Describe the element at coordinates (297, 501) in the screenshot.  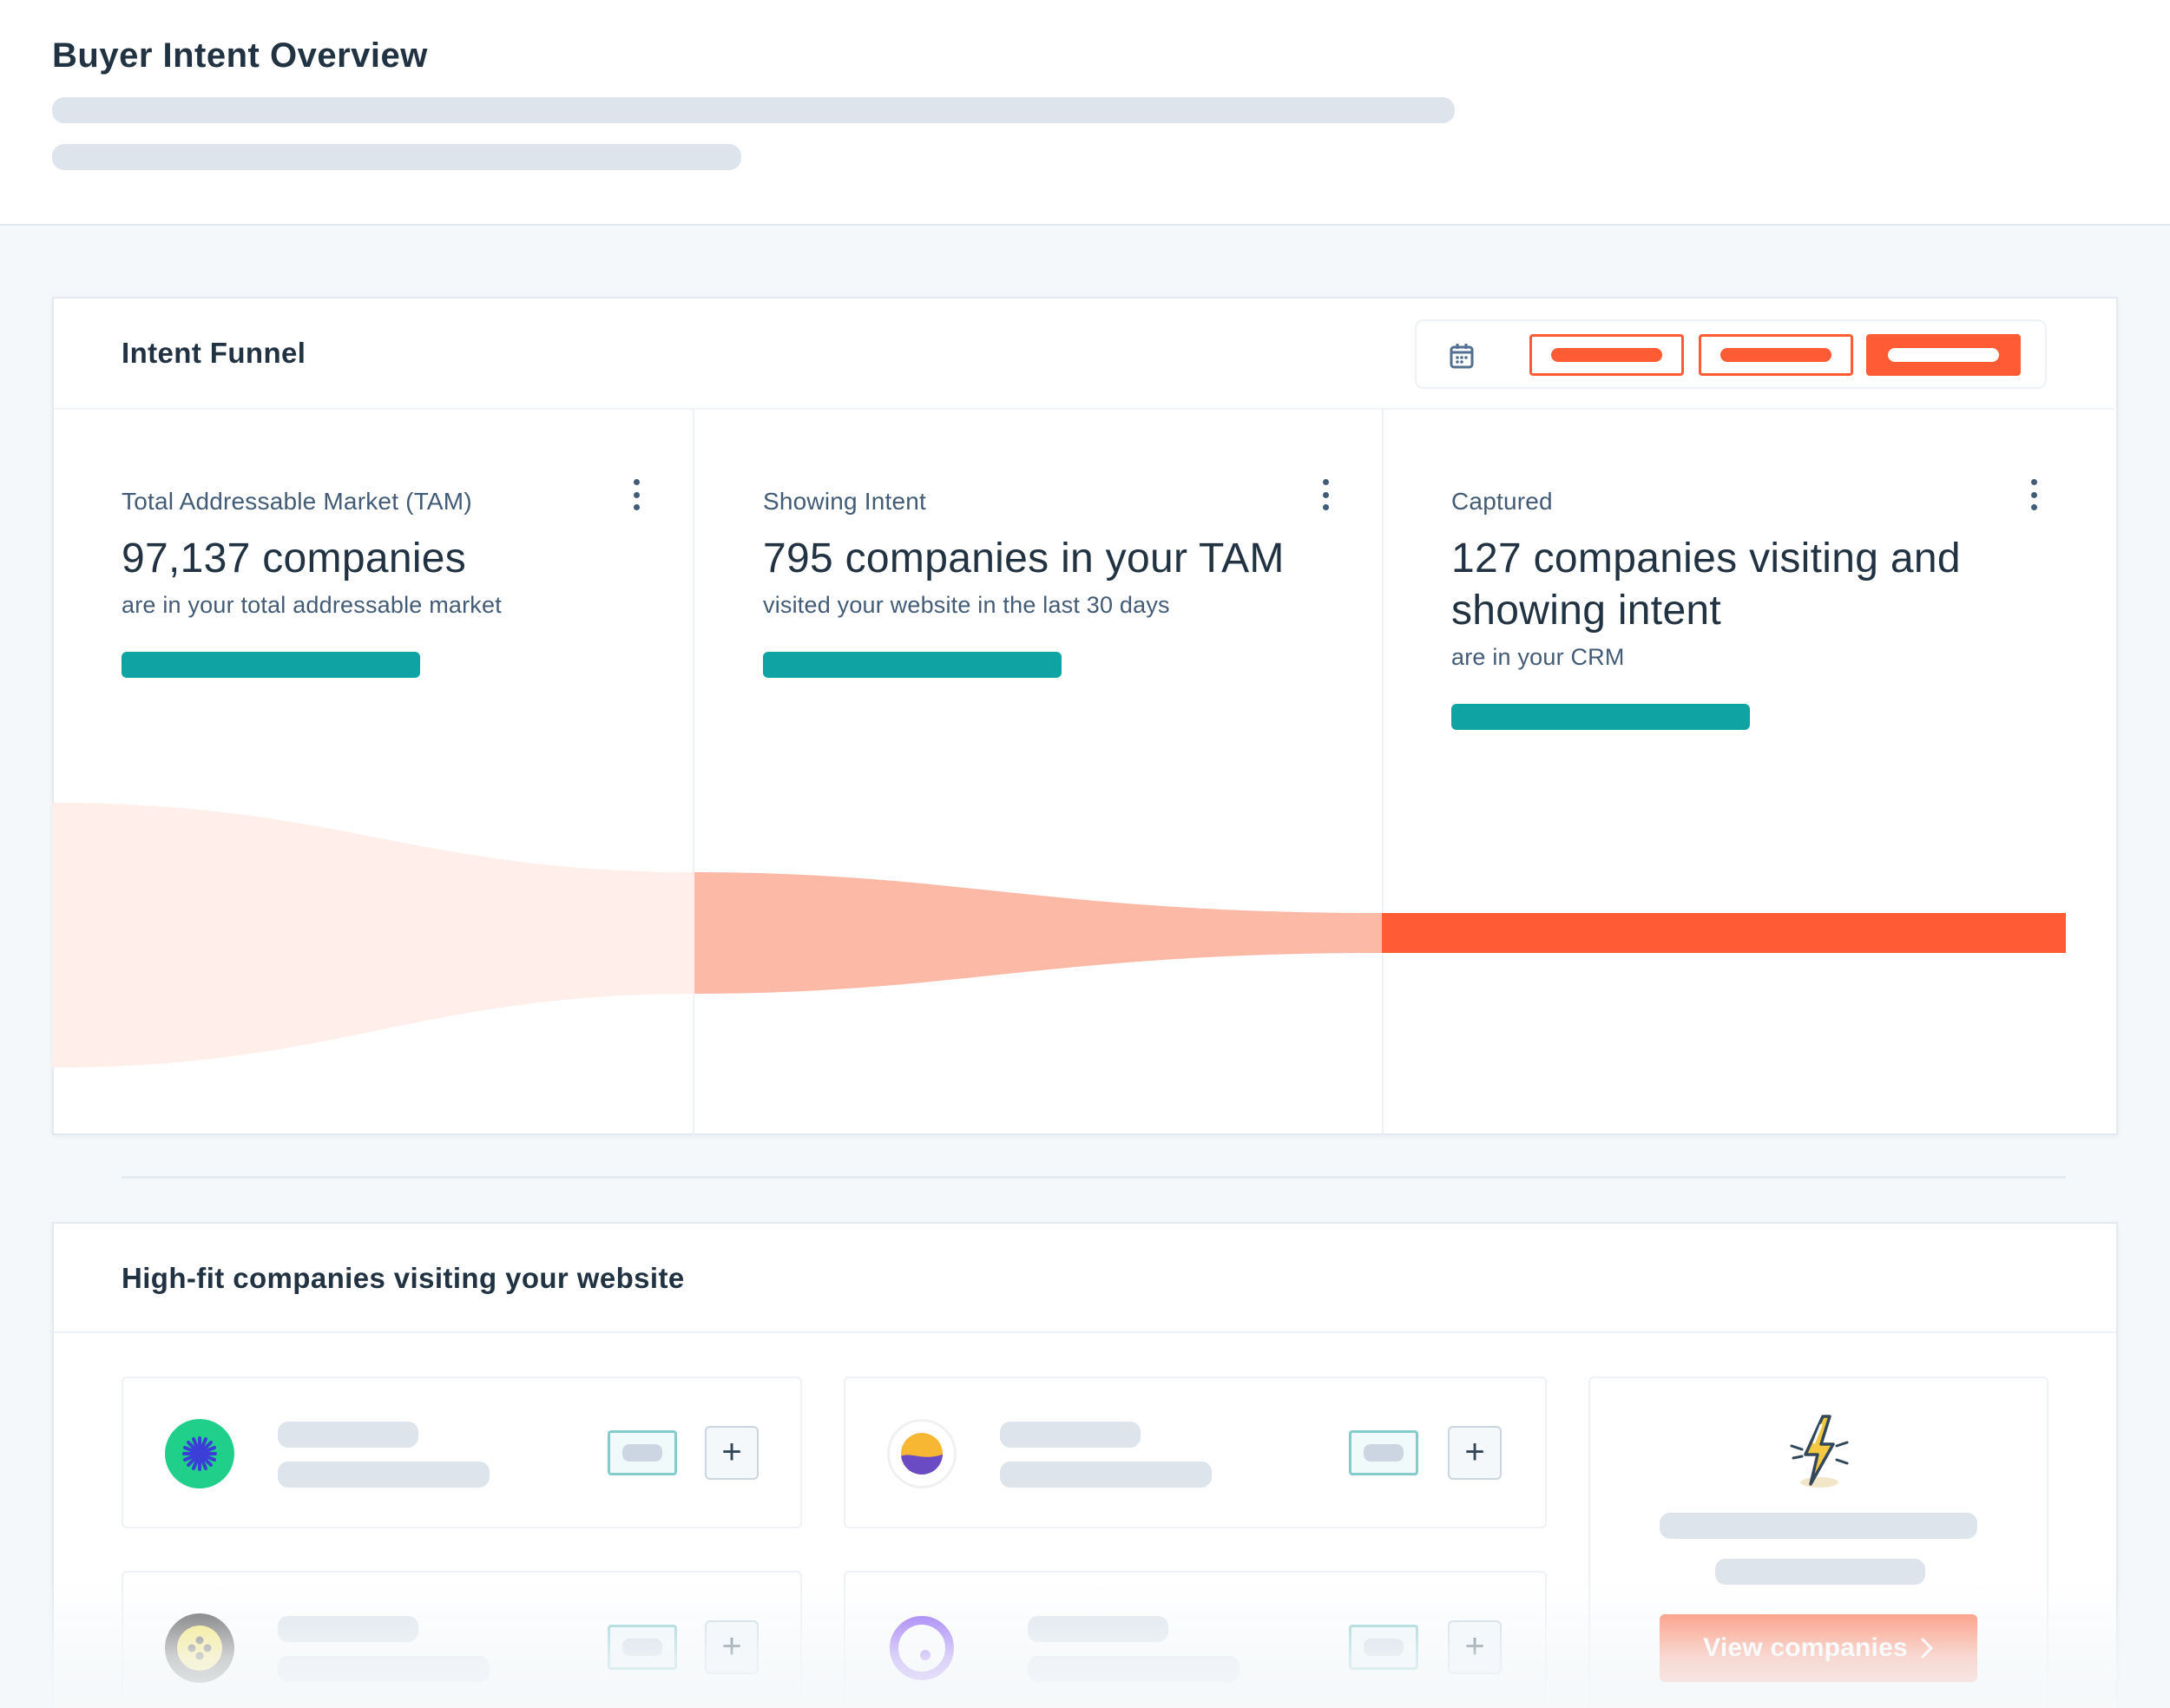
I see `tam-label: Total Addressable Market (TAM)` at that location.